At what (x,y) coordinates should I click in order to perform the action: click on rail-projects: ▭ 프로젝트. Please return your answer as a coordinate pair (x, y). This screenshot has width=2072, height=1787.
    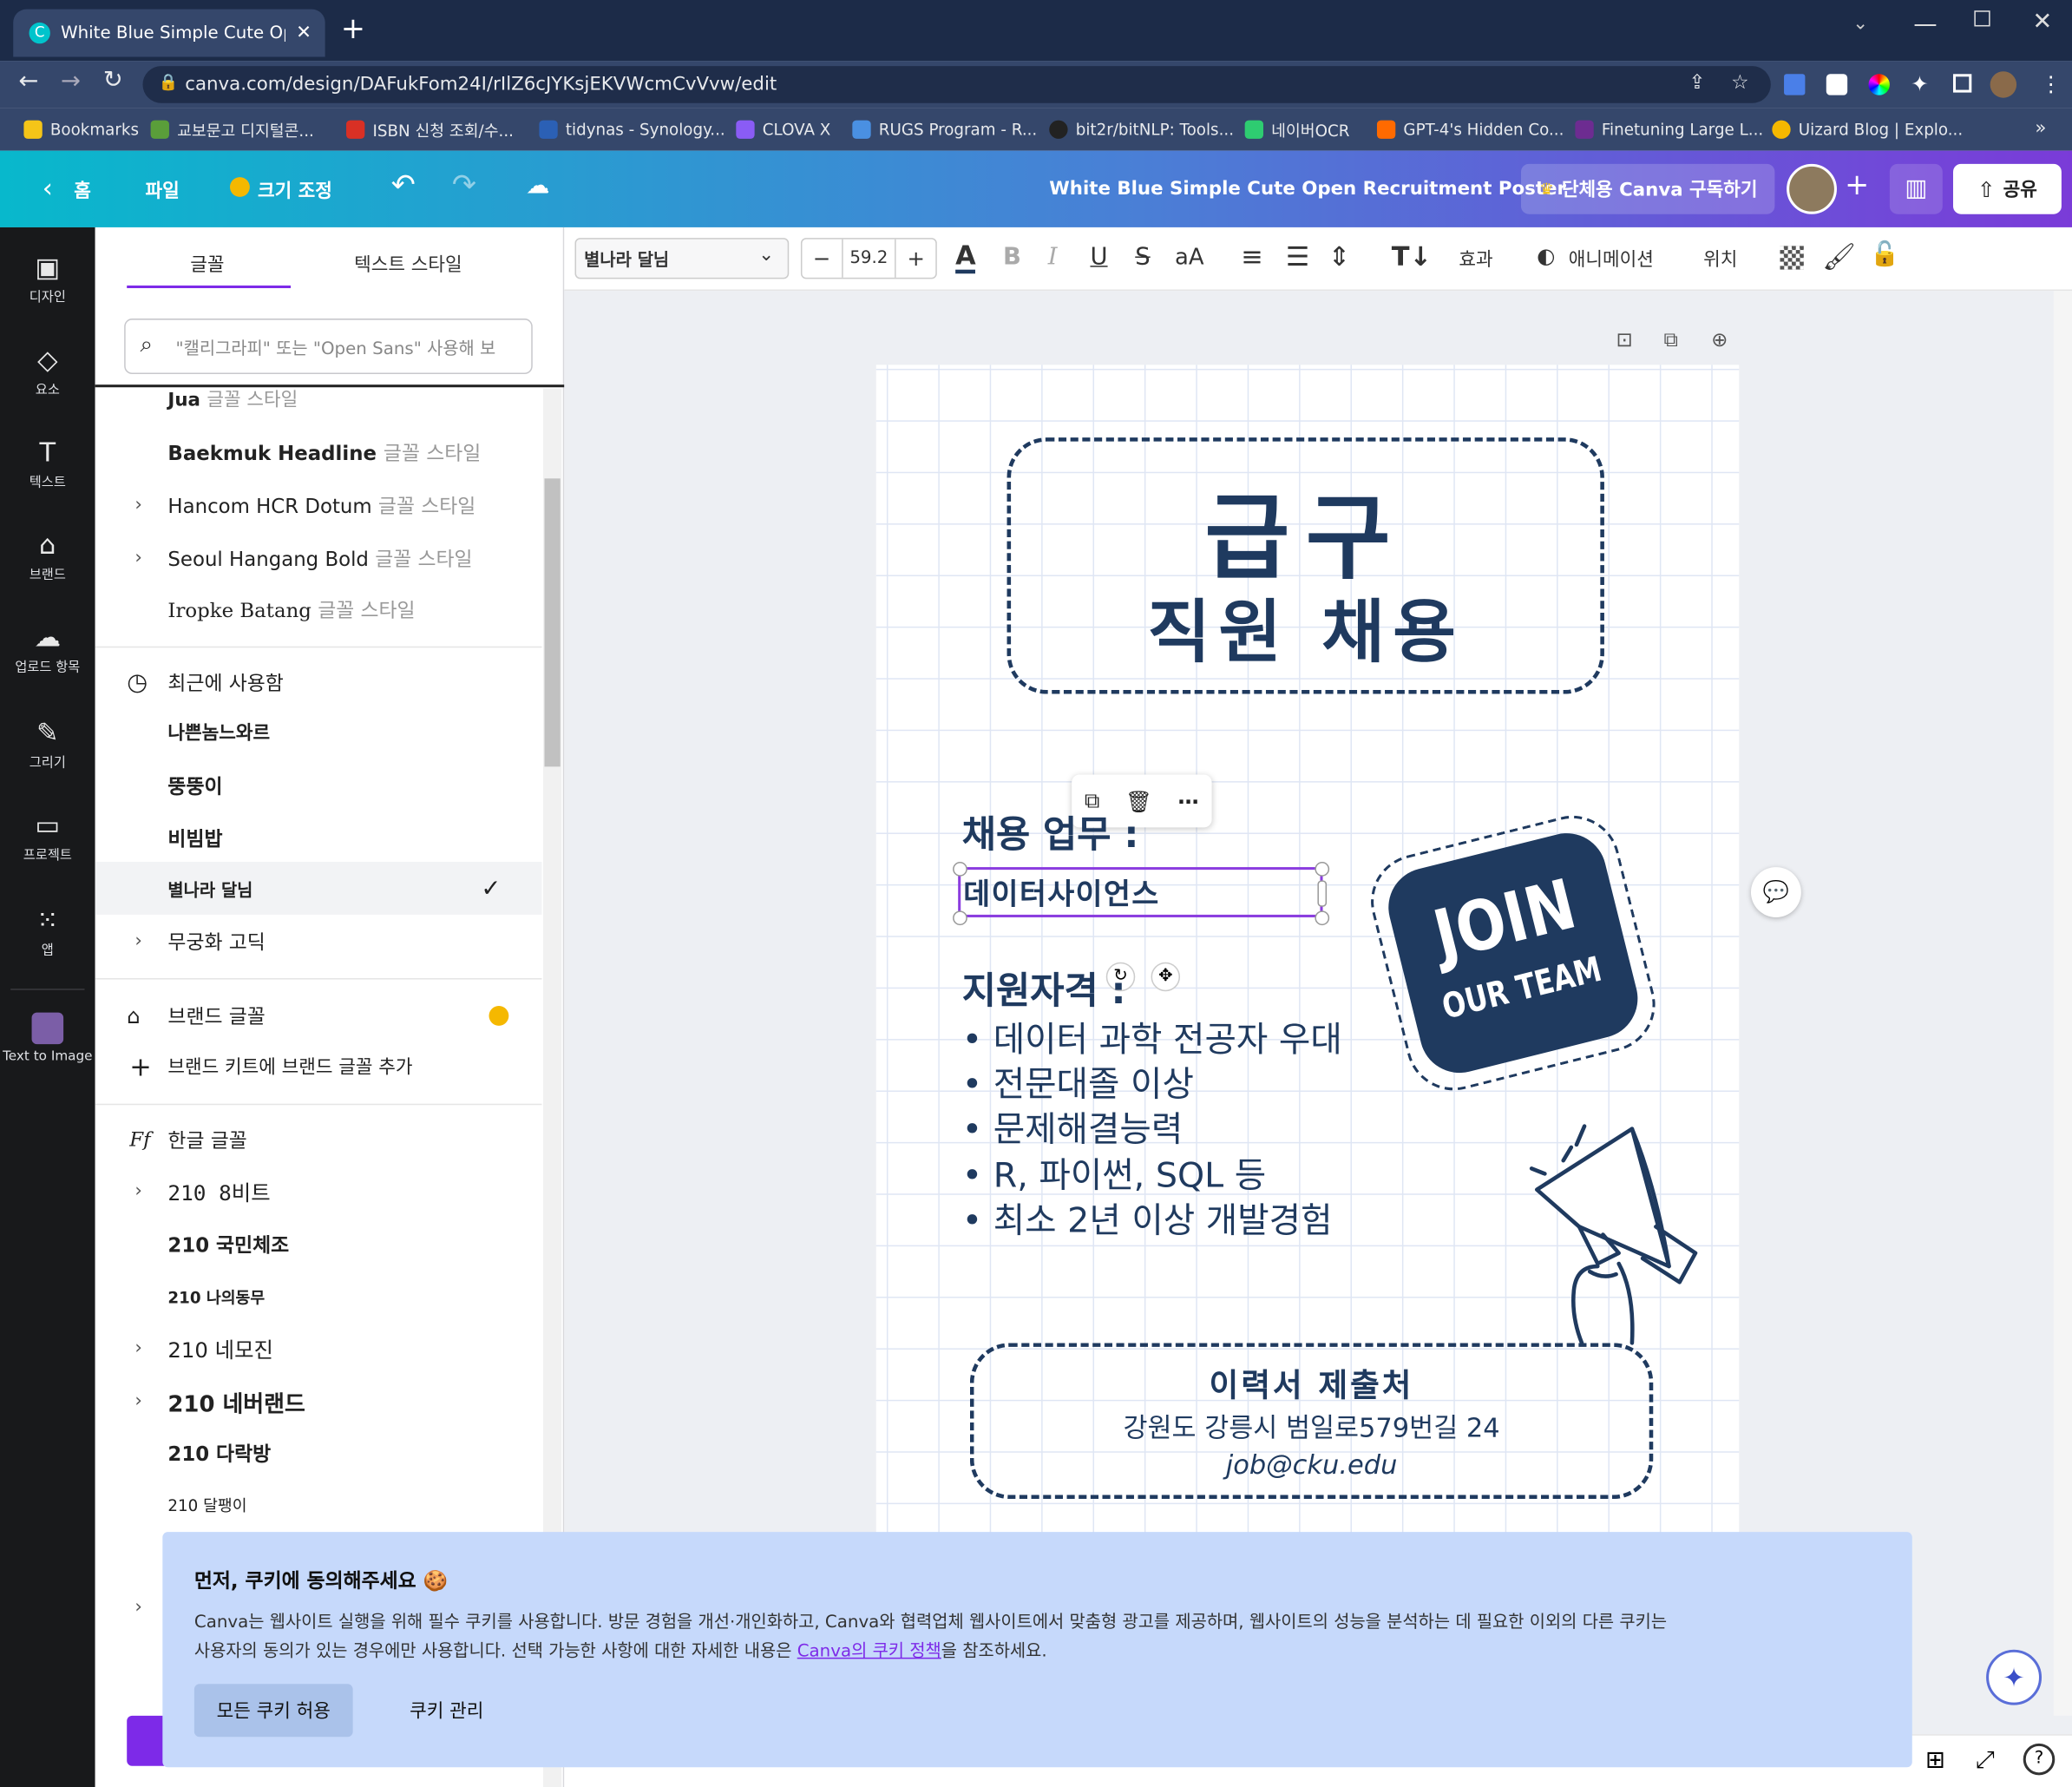
    Looking at the image, I should click on (47, 836).